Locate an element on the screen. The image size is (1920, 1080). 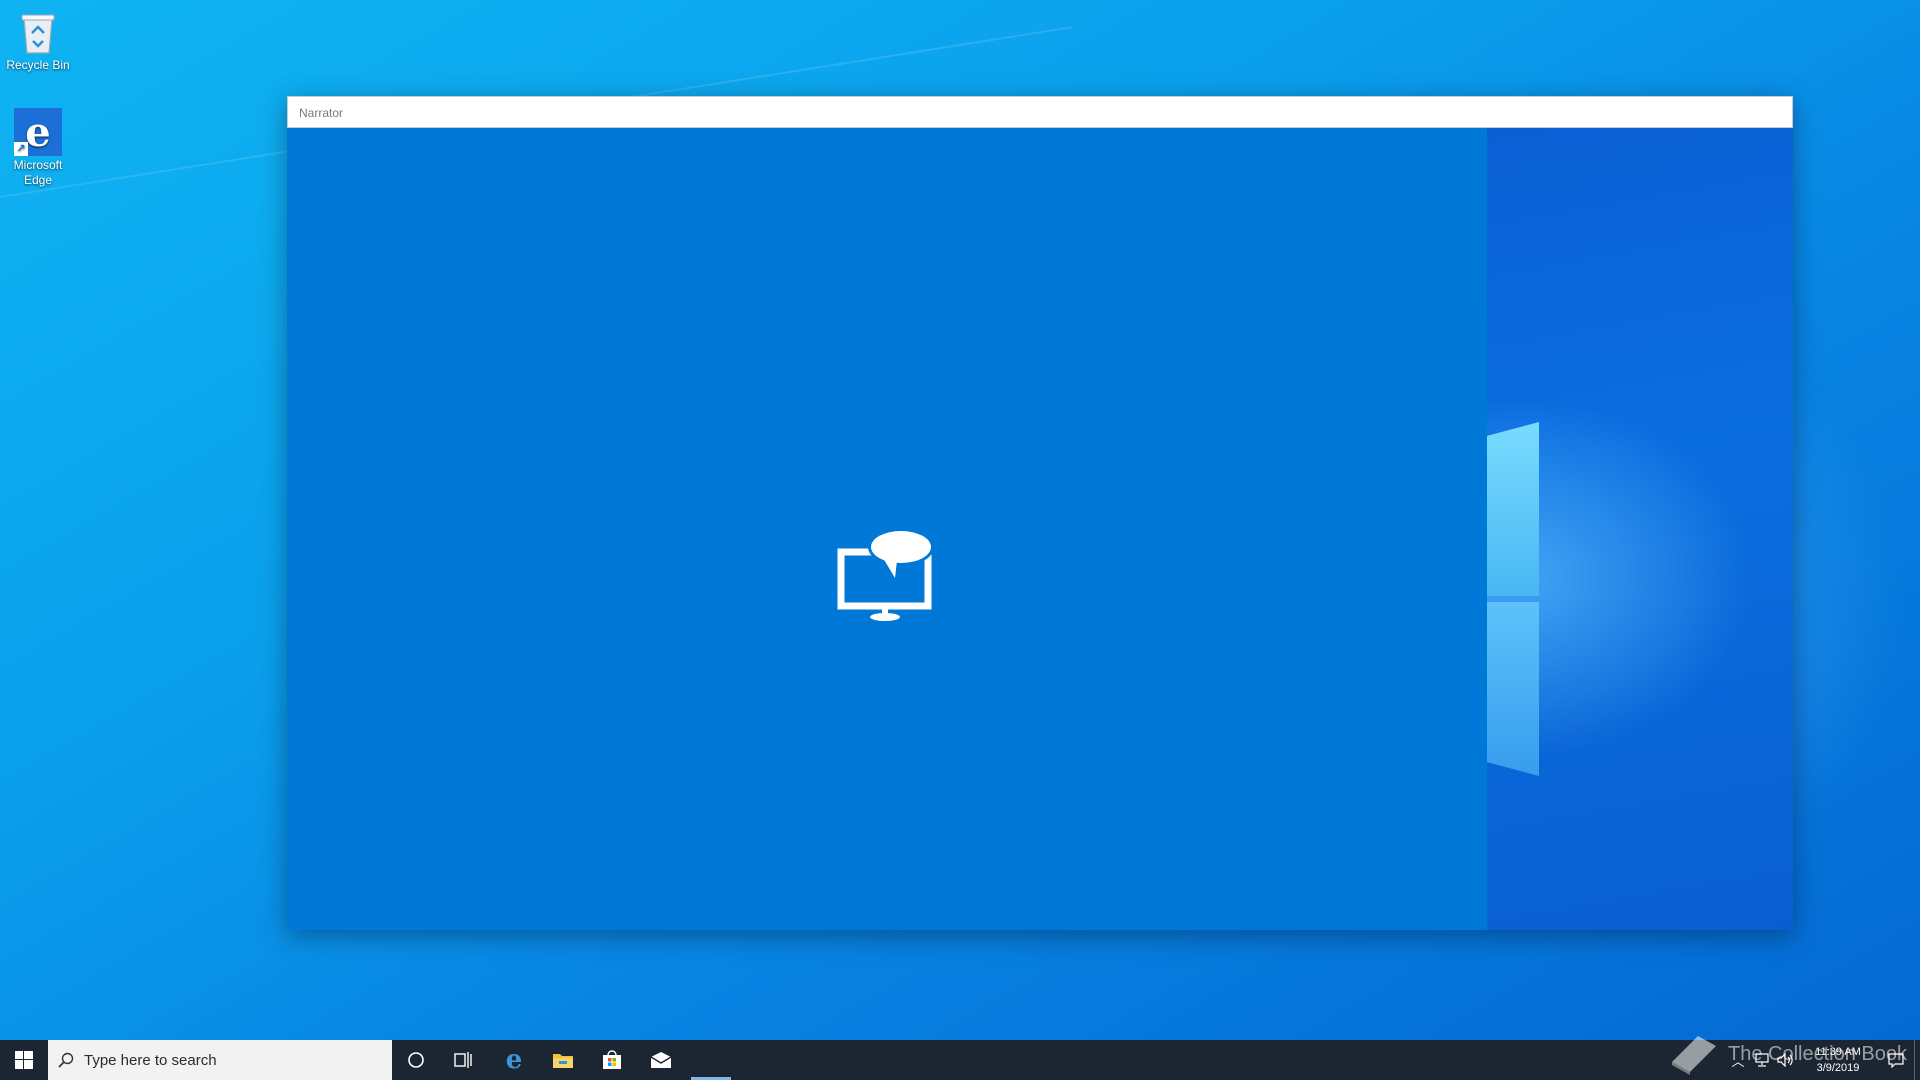
edge-label: Microsoft Edge is located at coordinates (38, 172).